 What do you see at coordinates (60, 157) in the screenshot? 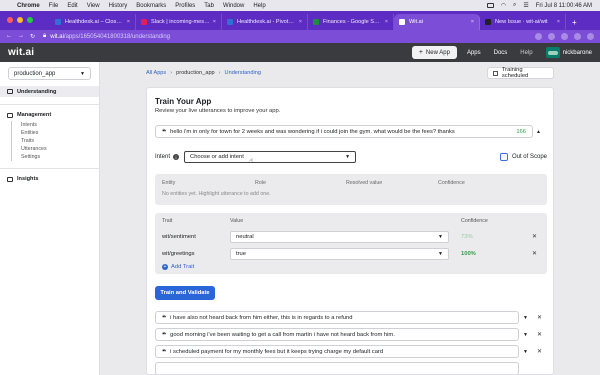
I see `sidebar-item-settings: Settings` at bounding box center [60, 157].